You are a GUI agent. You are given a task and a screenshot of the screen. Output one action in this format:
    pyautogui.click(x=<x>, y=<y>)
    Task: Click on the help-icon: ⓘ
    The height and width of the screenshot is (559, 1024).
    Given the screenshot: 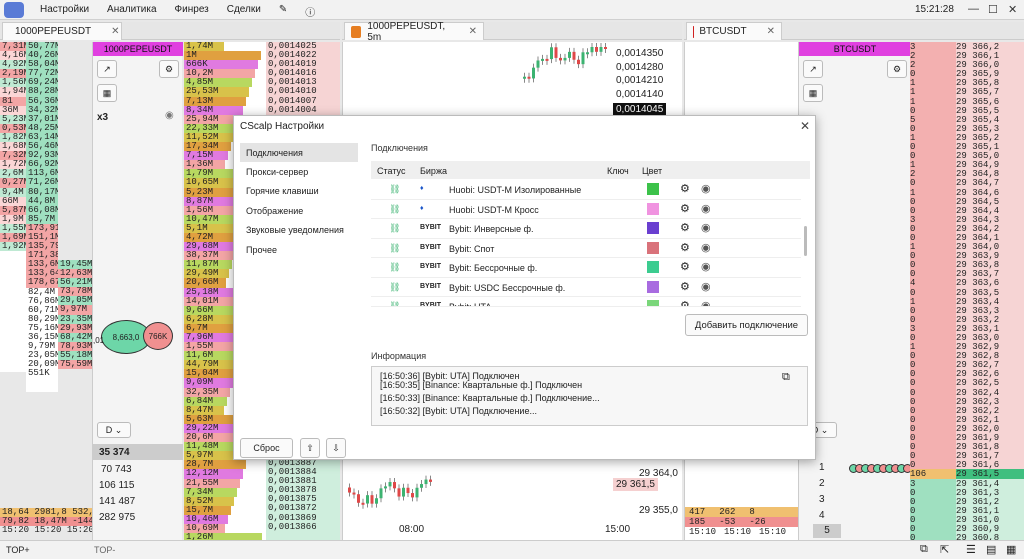 What is the action you would take?
    pyautogui.click(x=310, y=11)
    